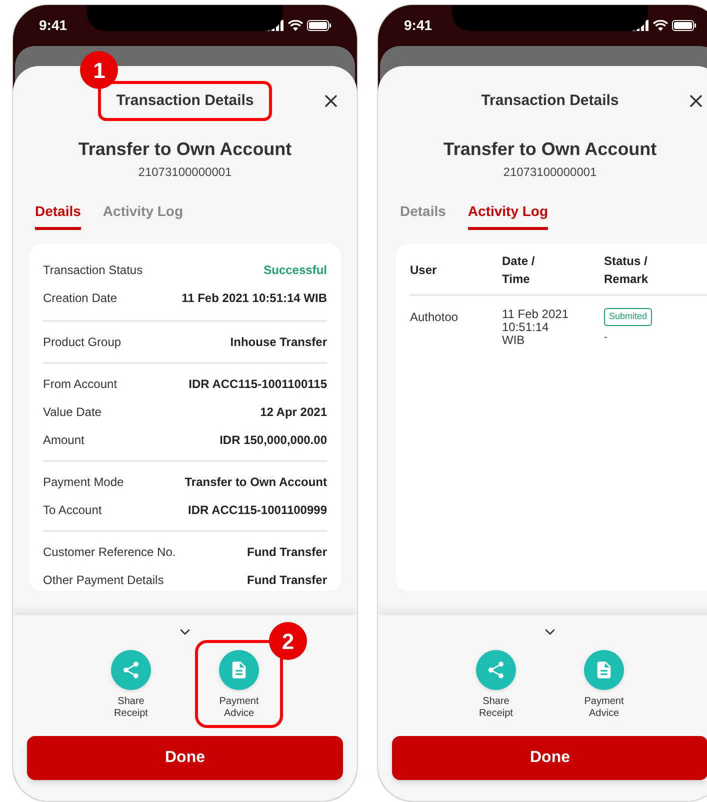 The height and width of the screenshot is (802, 707). I want to click on detail-value: IDR ACC115-1001100115, so click(257, 384).